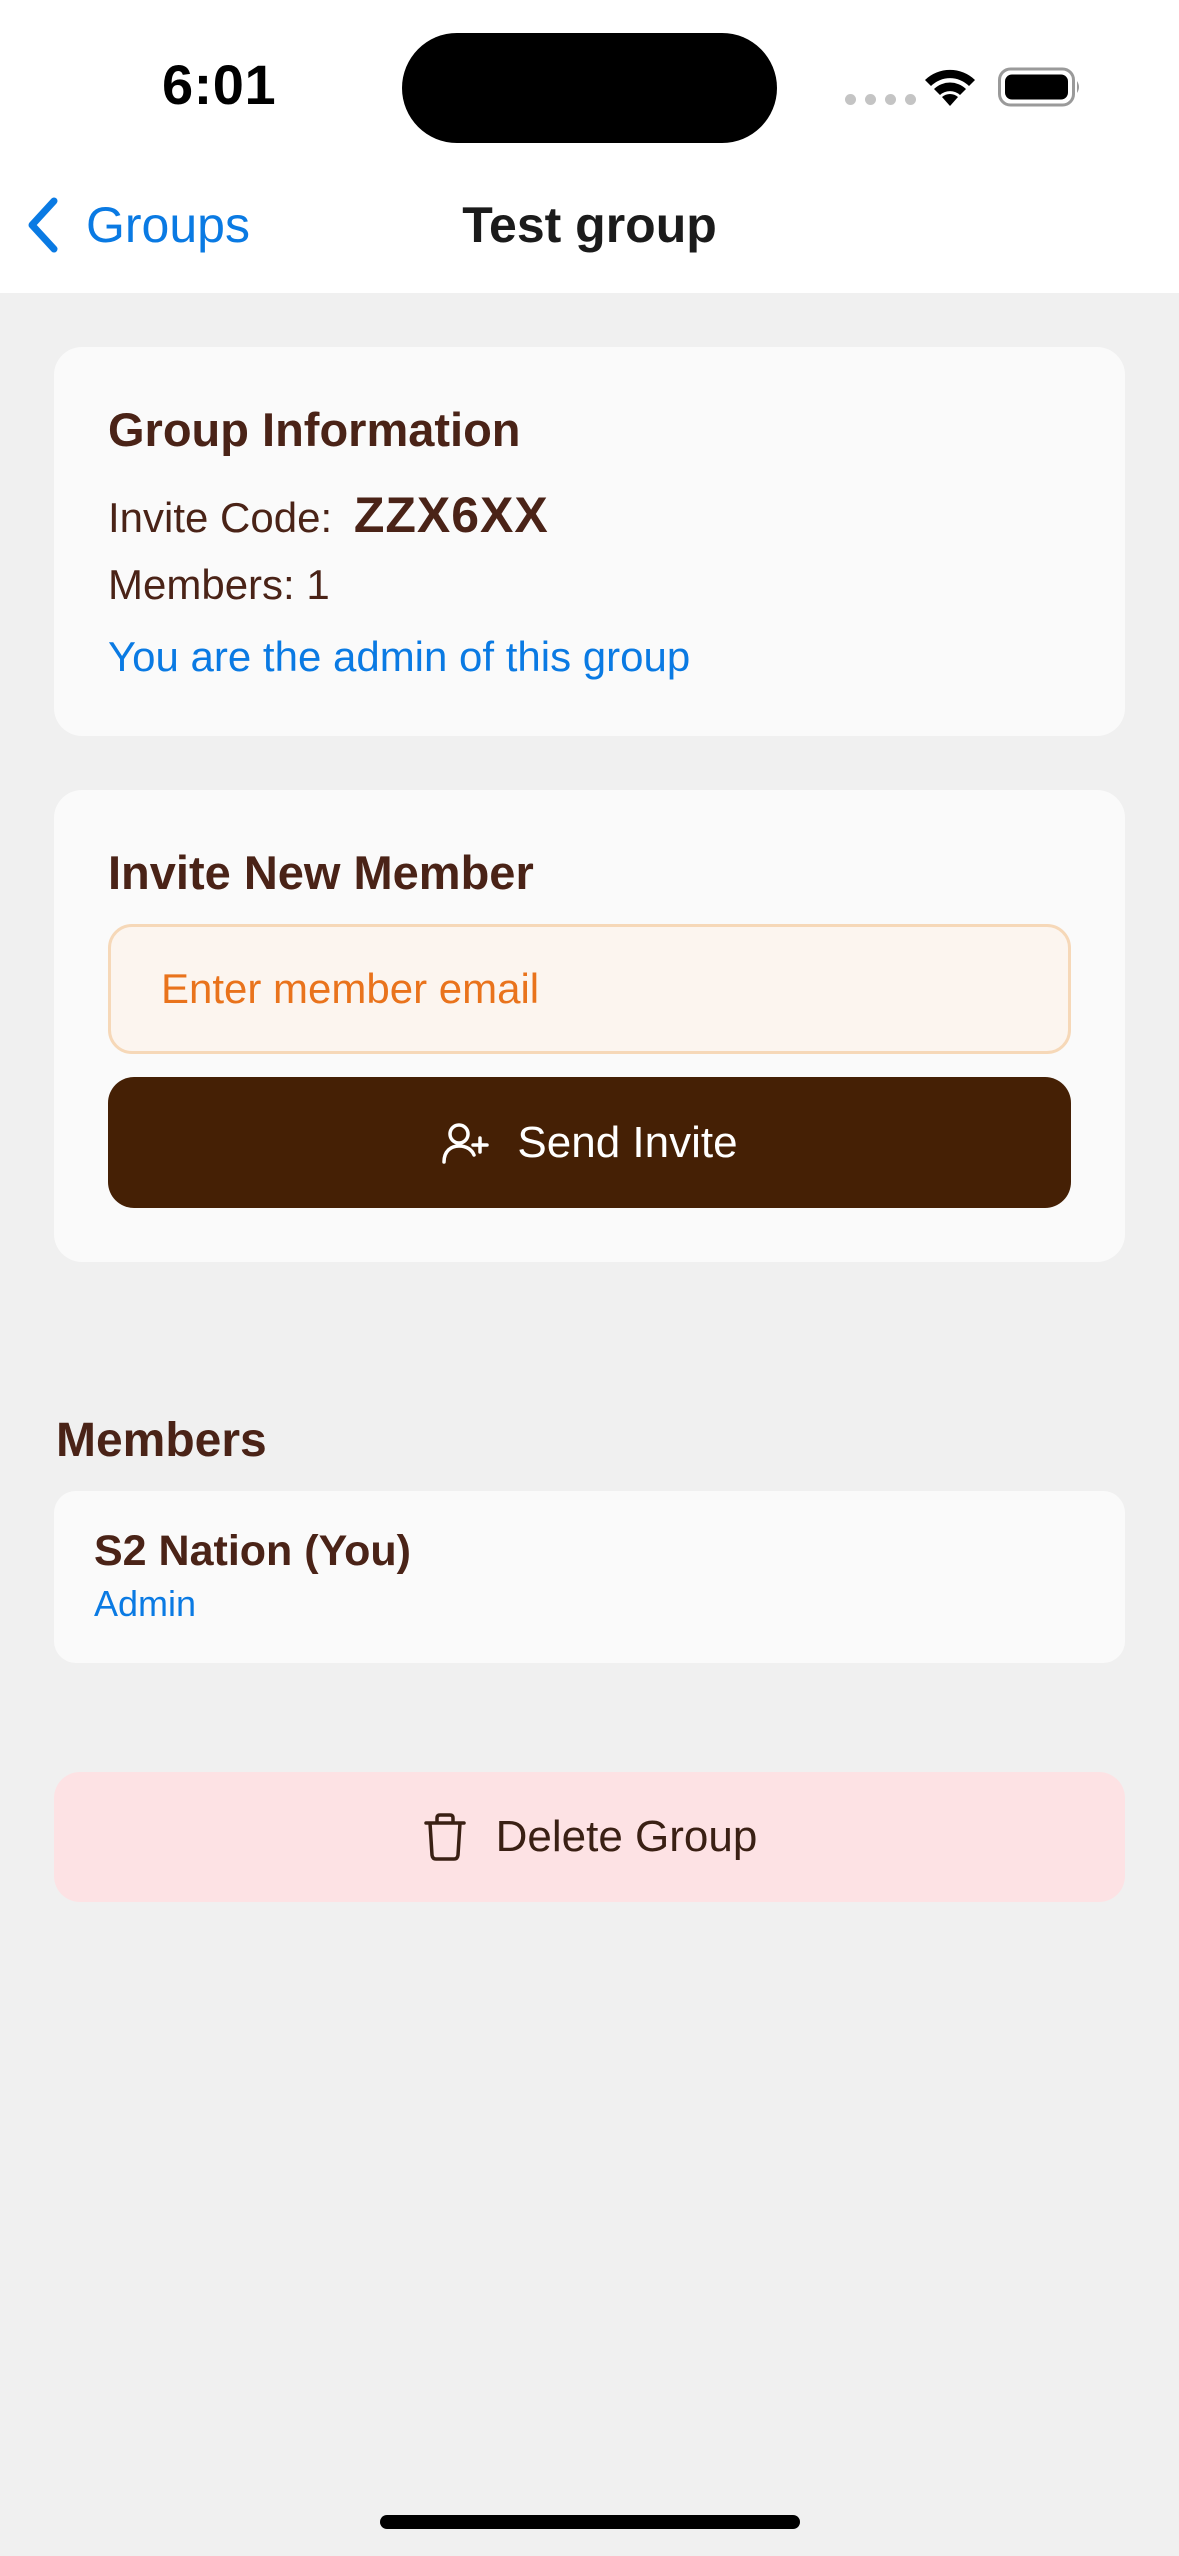  I want to click on invite-code-label: Invite Code:, so click(220, 517).